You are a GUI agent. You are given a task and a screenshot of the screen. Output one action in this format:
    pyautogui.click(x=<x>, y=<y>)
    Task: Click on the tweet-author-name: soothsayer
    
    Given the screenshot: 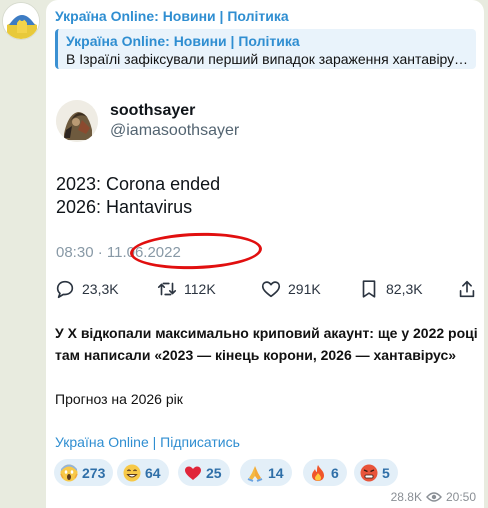 What is the action you would take?
    pyautogui.click(x=153, y=110)
    